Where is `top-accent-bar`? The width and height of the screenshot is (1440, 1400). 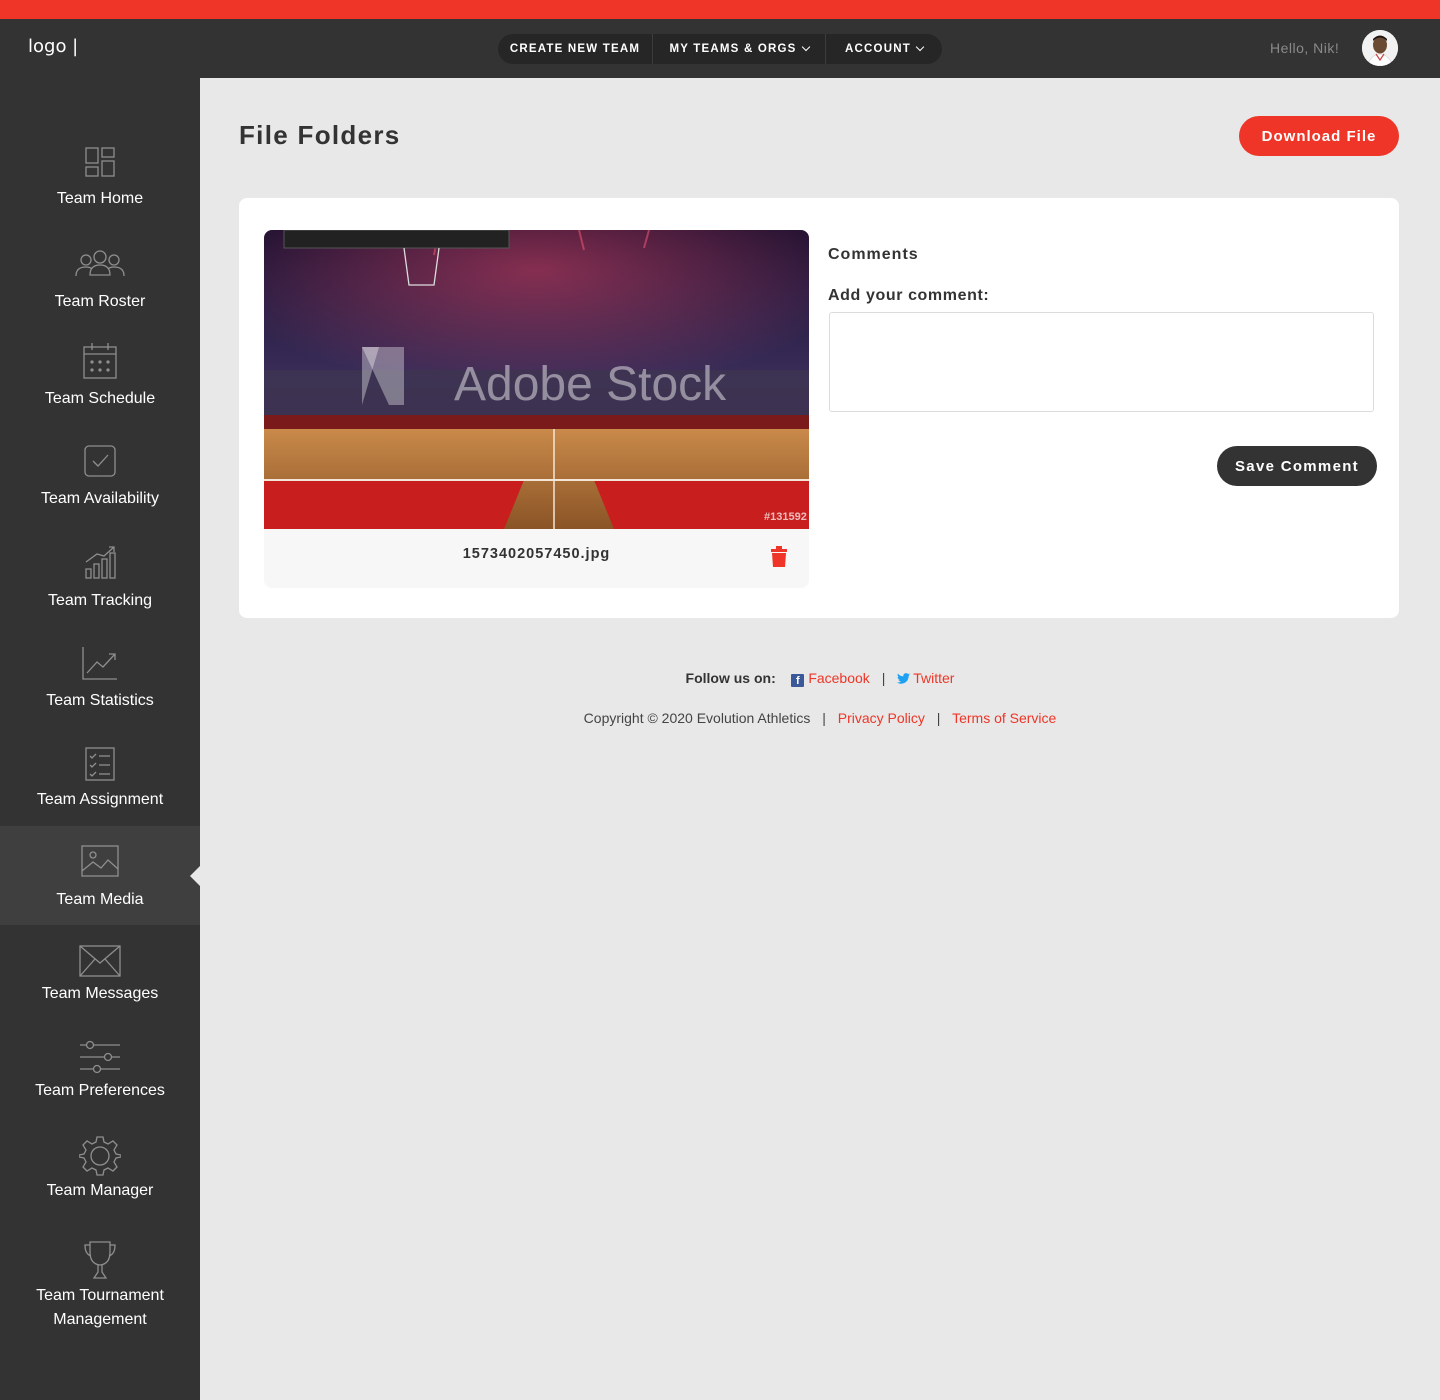 top-accent-bar is located at coordinates (720, 9).